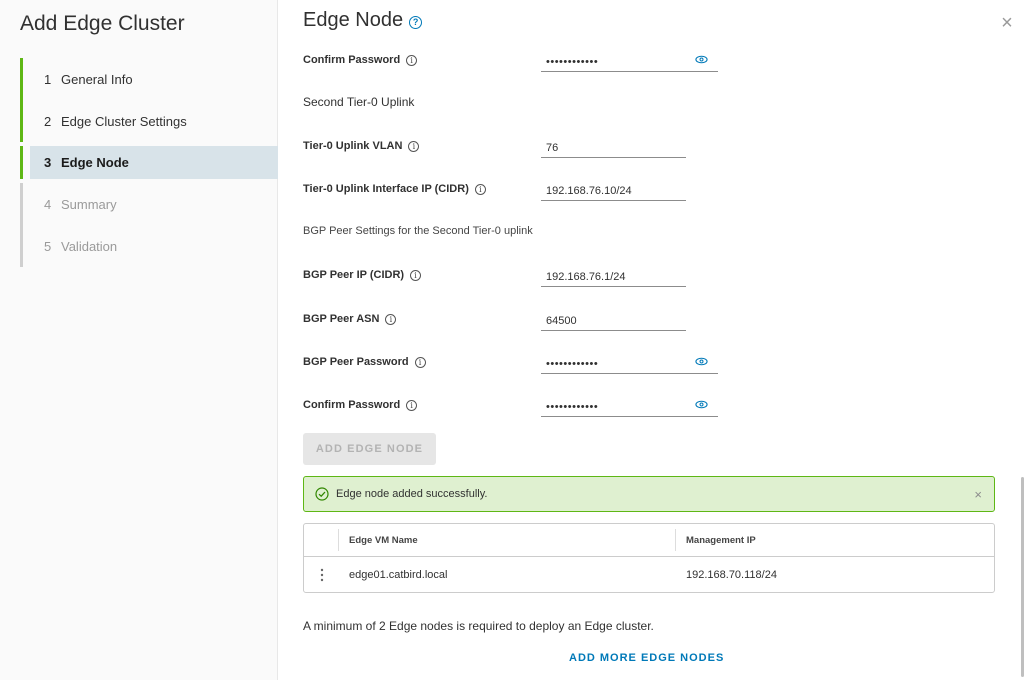 This screenshot has width=1024, height=680. Describe the element at coordinates (95, 162) in the screenshot. I see `step-label: Edge Node` at that location.